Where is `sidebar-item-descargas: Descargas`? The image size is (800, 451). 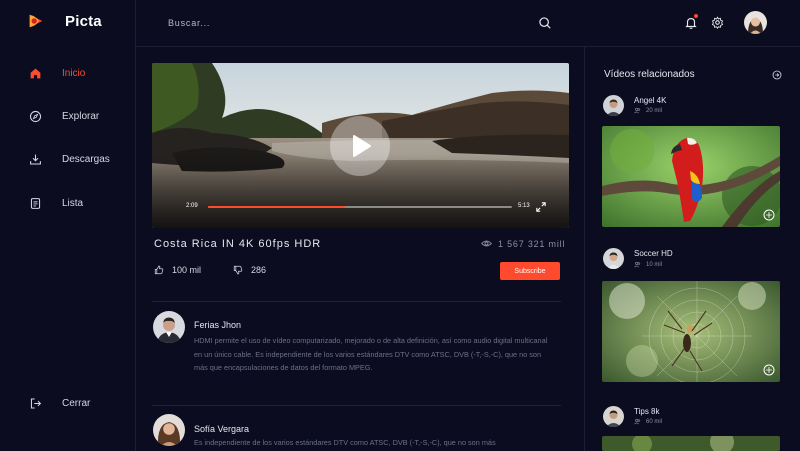
sidebar-item-descargas: Descargas is located at coordinates (69, 159).